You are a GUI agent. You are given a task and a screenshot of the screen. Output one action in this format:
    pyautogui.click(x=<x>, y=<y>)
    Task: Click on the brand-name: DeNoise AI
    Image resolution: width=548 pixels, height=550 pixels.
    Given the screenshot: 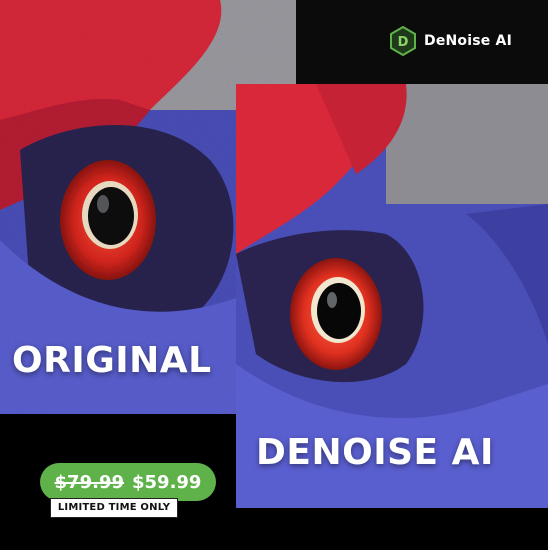 What is the action you would take?
    pyautogui.click(x=468, y=41)
    